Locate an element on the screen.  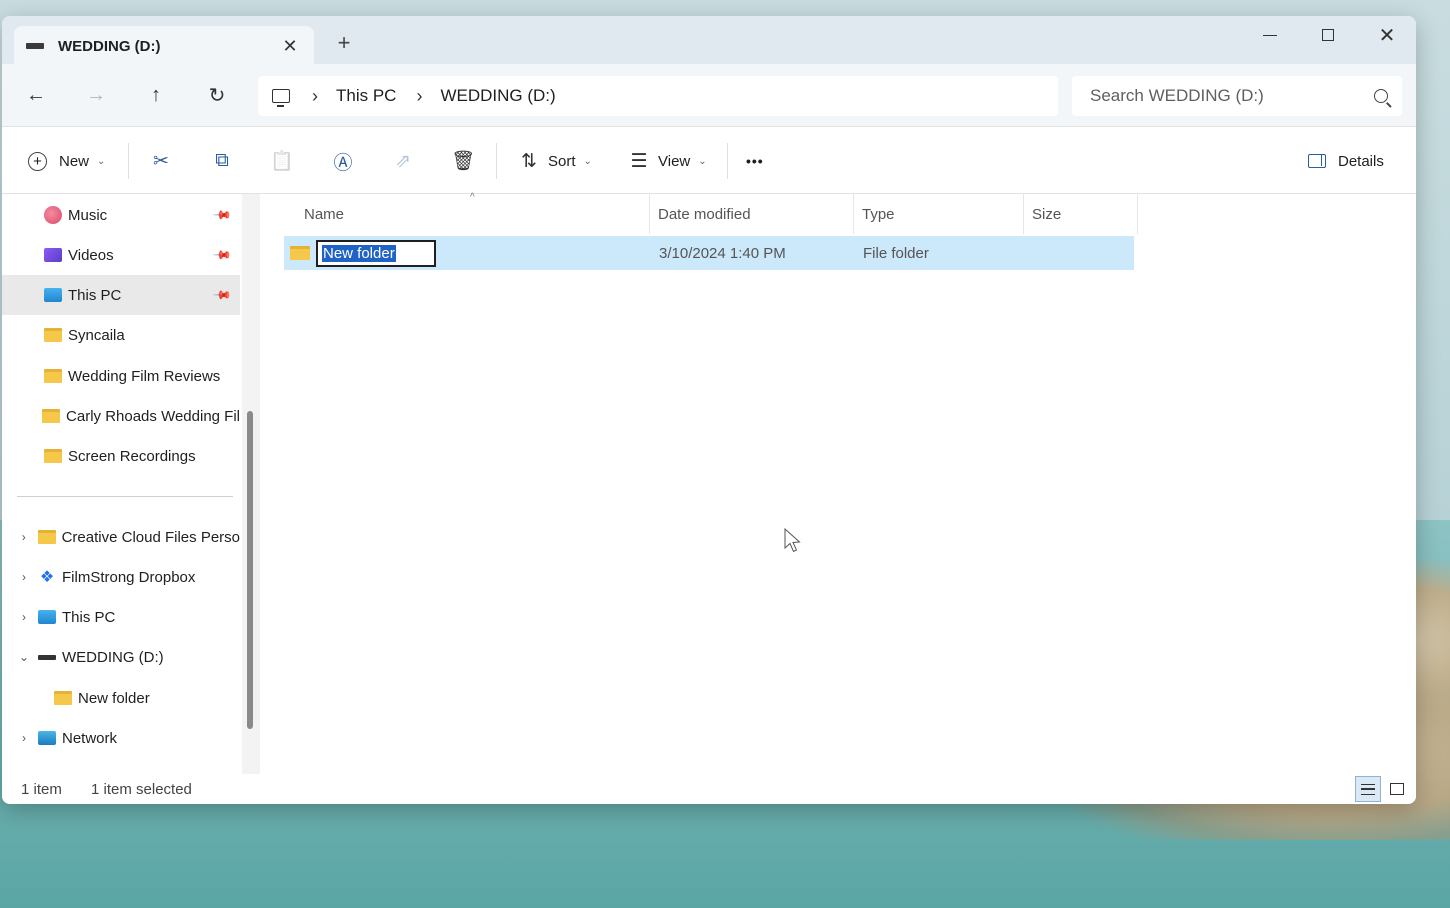
column-header-type: Type is located at coordinates (939, 214).